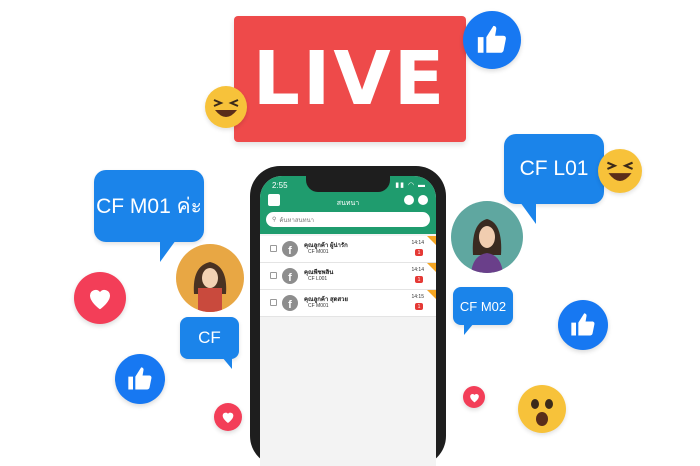 The height and width of the screenshot is (466, 700). Describe the element at coordinates (410, 185) in the screenshot. I see `status-icons: ▮▮ ◠ ▬` at that location.